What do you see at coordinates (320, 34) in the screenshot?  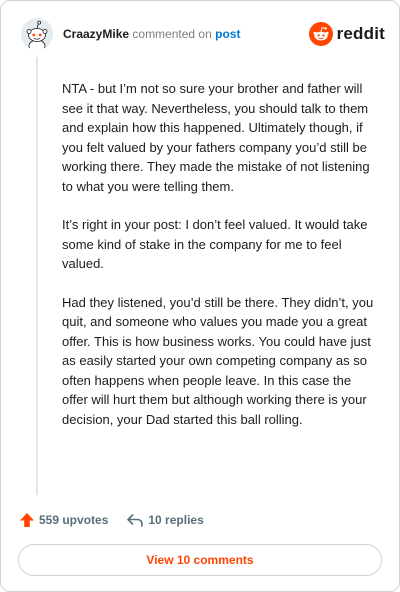 I see `reddit-logo-icon` at bounding box center [320, 34].